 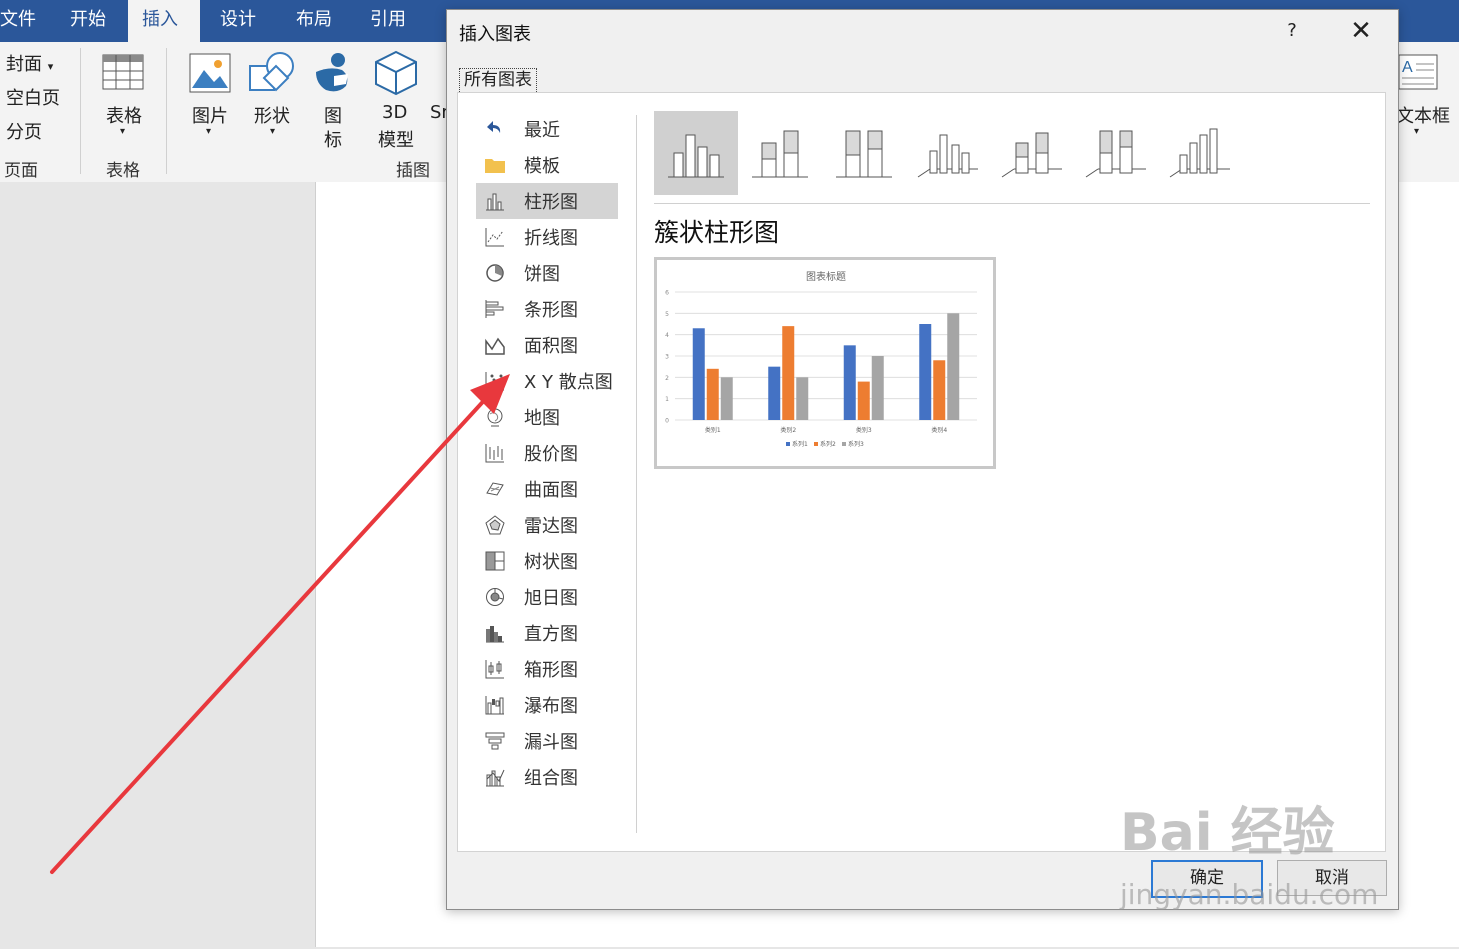 I want to click on watermark: Bai 经验 jingyan.baidu.com, so click(x=1285, y=855).